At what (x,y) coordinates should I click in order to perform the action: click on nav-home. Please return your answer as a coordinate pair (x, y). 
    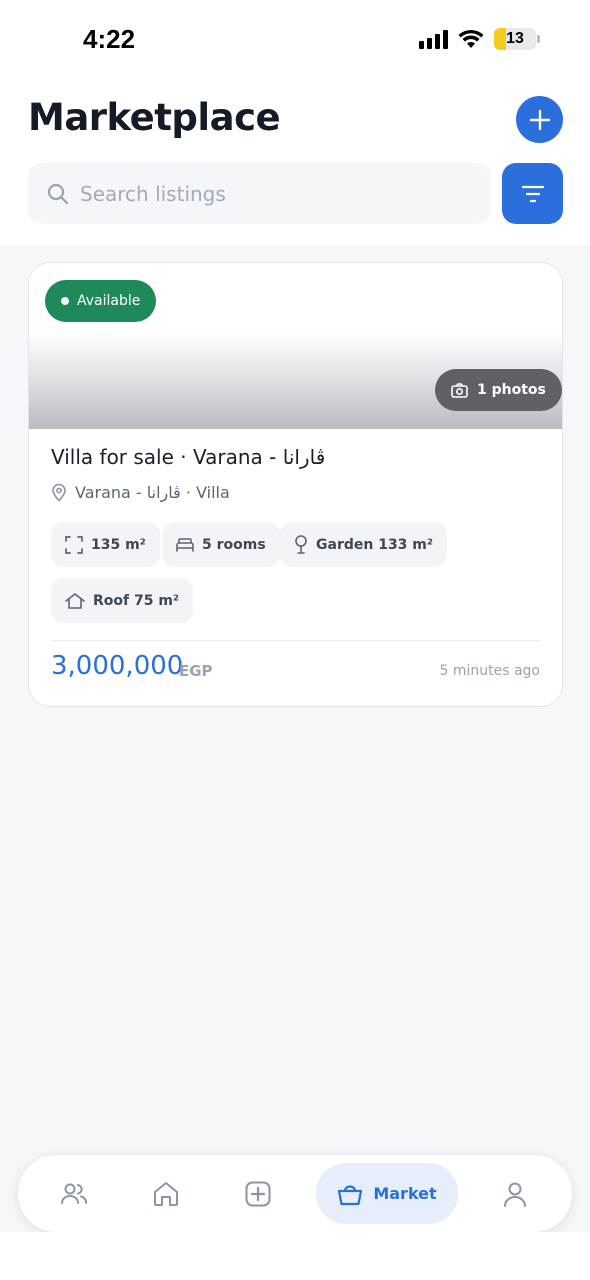
    Looking at the image, I should click on (166, 1193).